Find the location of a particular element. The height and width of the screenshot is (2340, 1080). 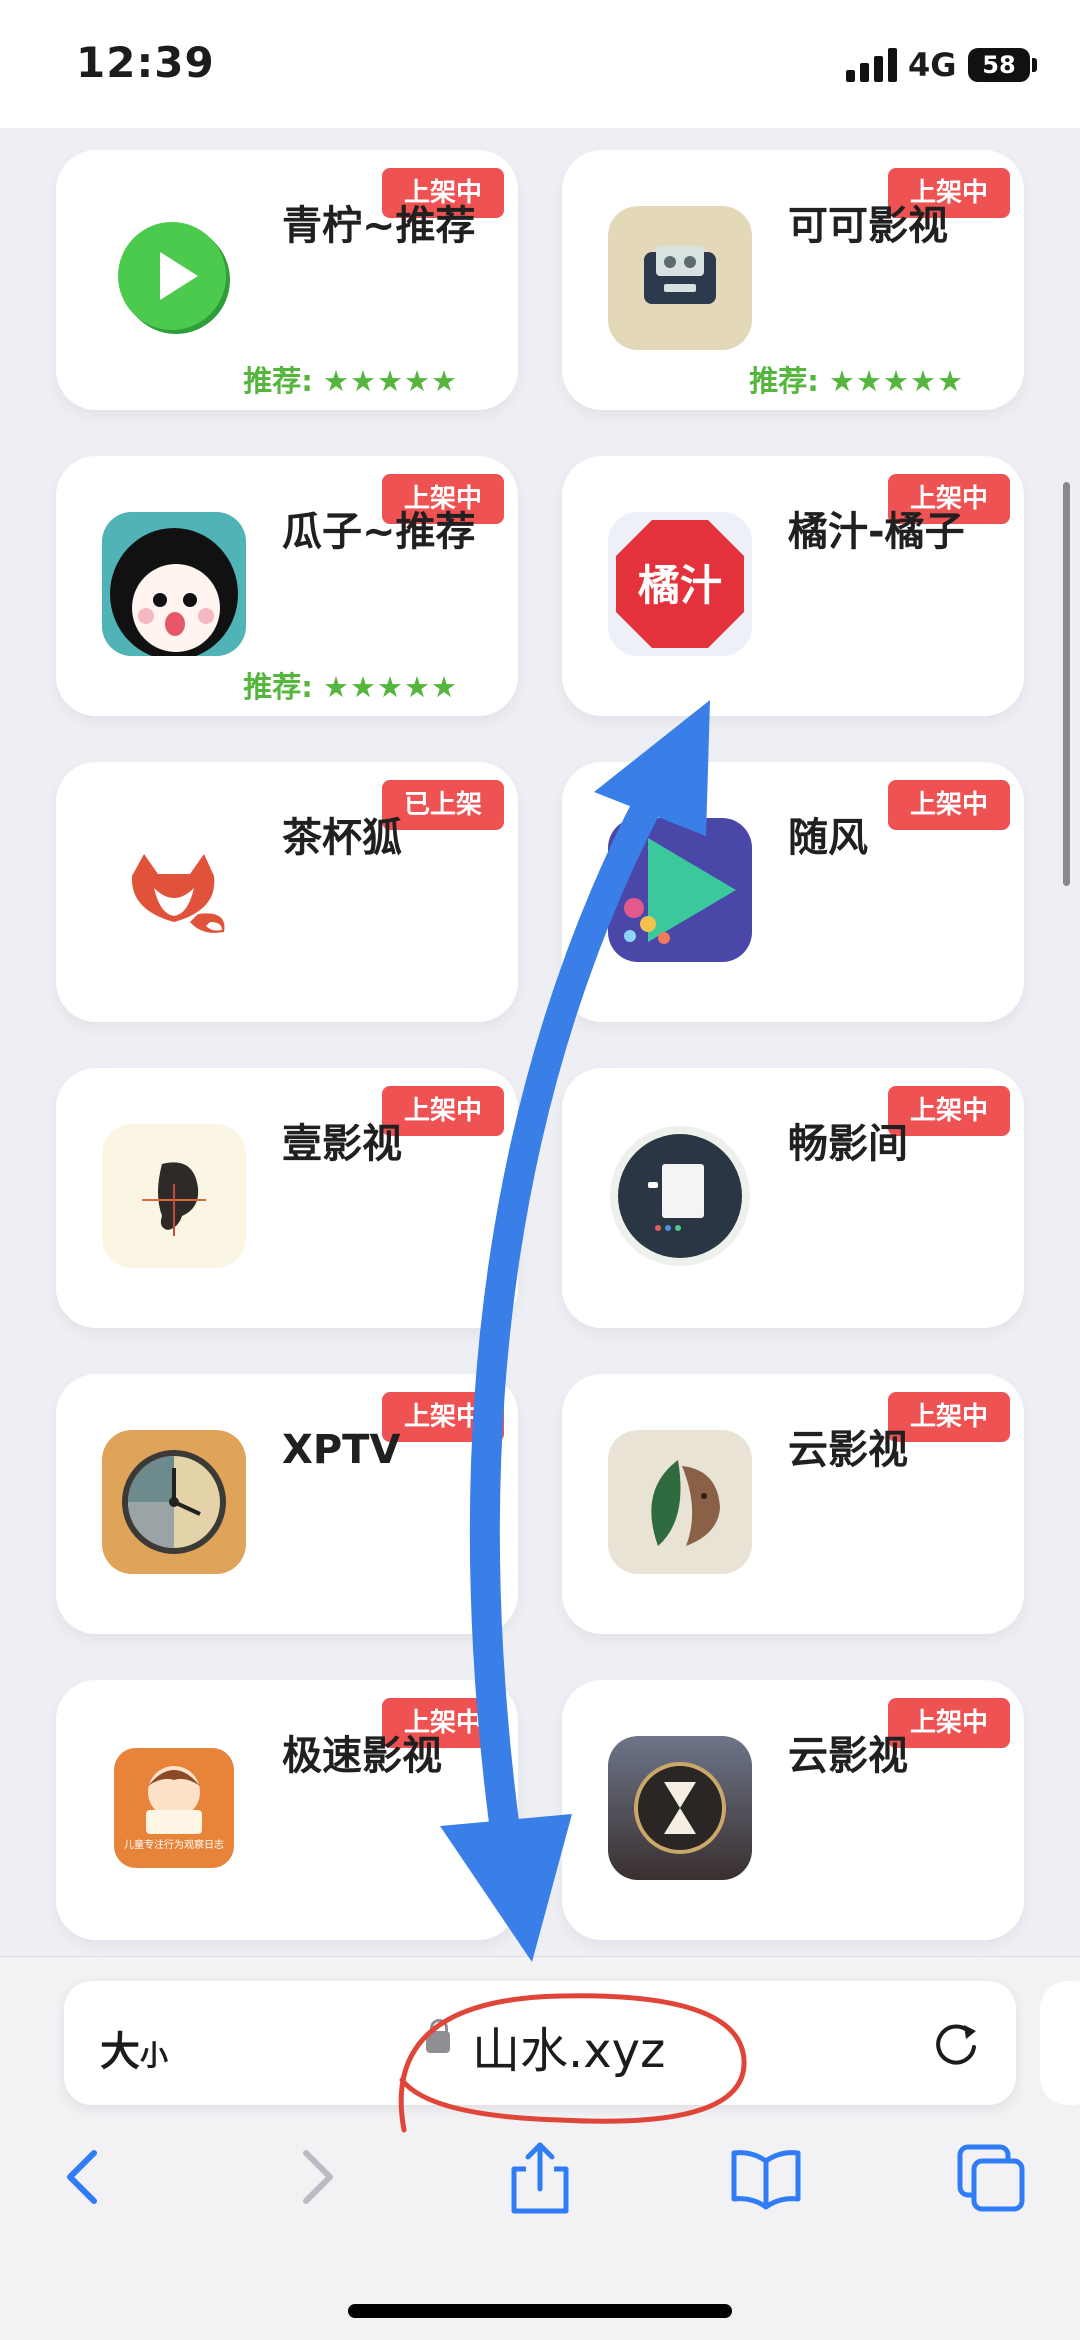

icon-text: 橘汁 is located at coordinates (680, 585).